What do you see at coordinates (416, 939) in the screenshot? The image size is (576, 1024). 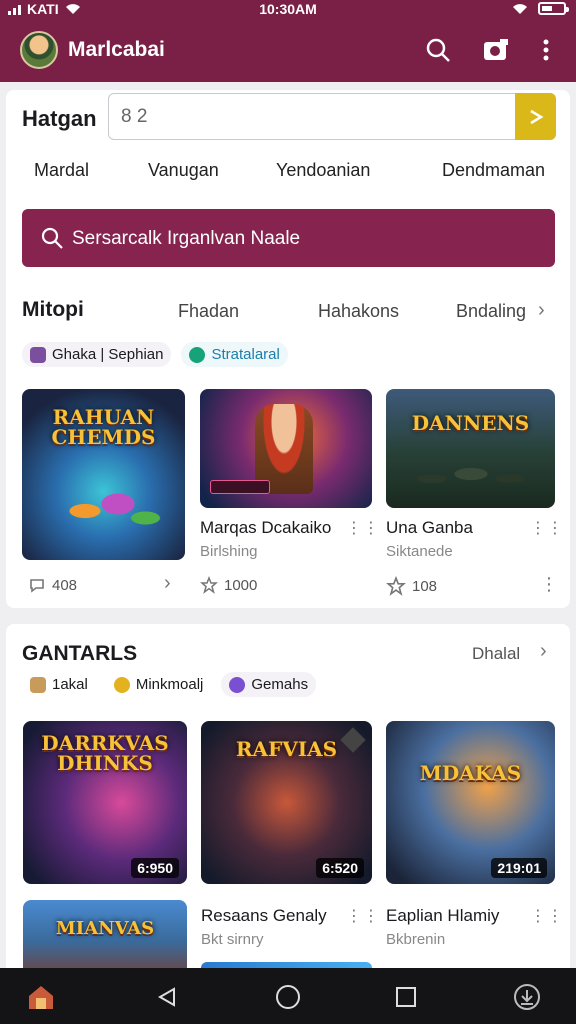 I see `video-sub: Bkbrenin` at bounding box center [416, 939].